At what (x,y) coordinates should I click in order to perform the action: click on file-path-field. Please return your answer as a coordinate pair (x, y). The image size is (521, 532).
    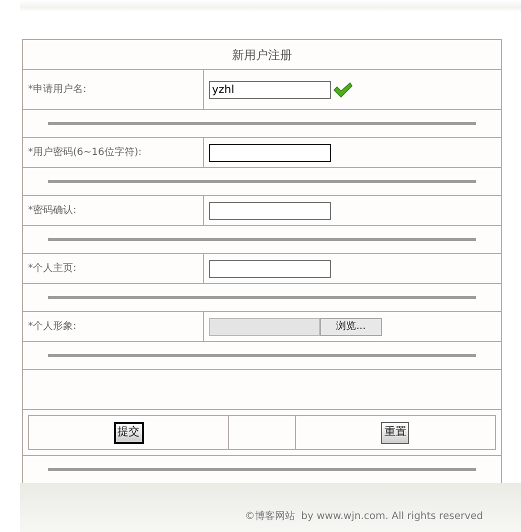
    Looking at the image, I should click on (264, 327).